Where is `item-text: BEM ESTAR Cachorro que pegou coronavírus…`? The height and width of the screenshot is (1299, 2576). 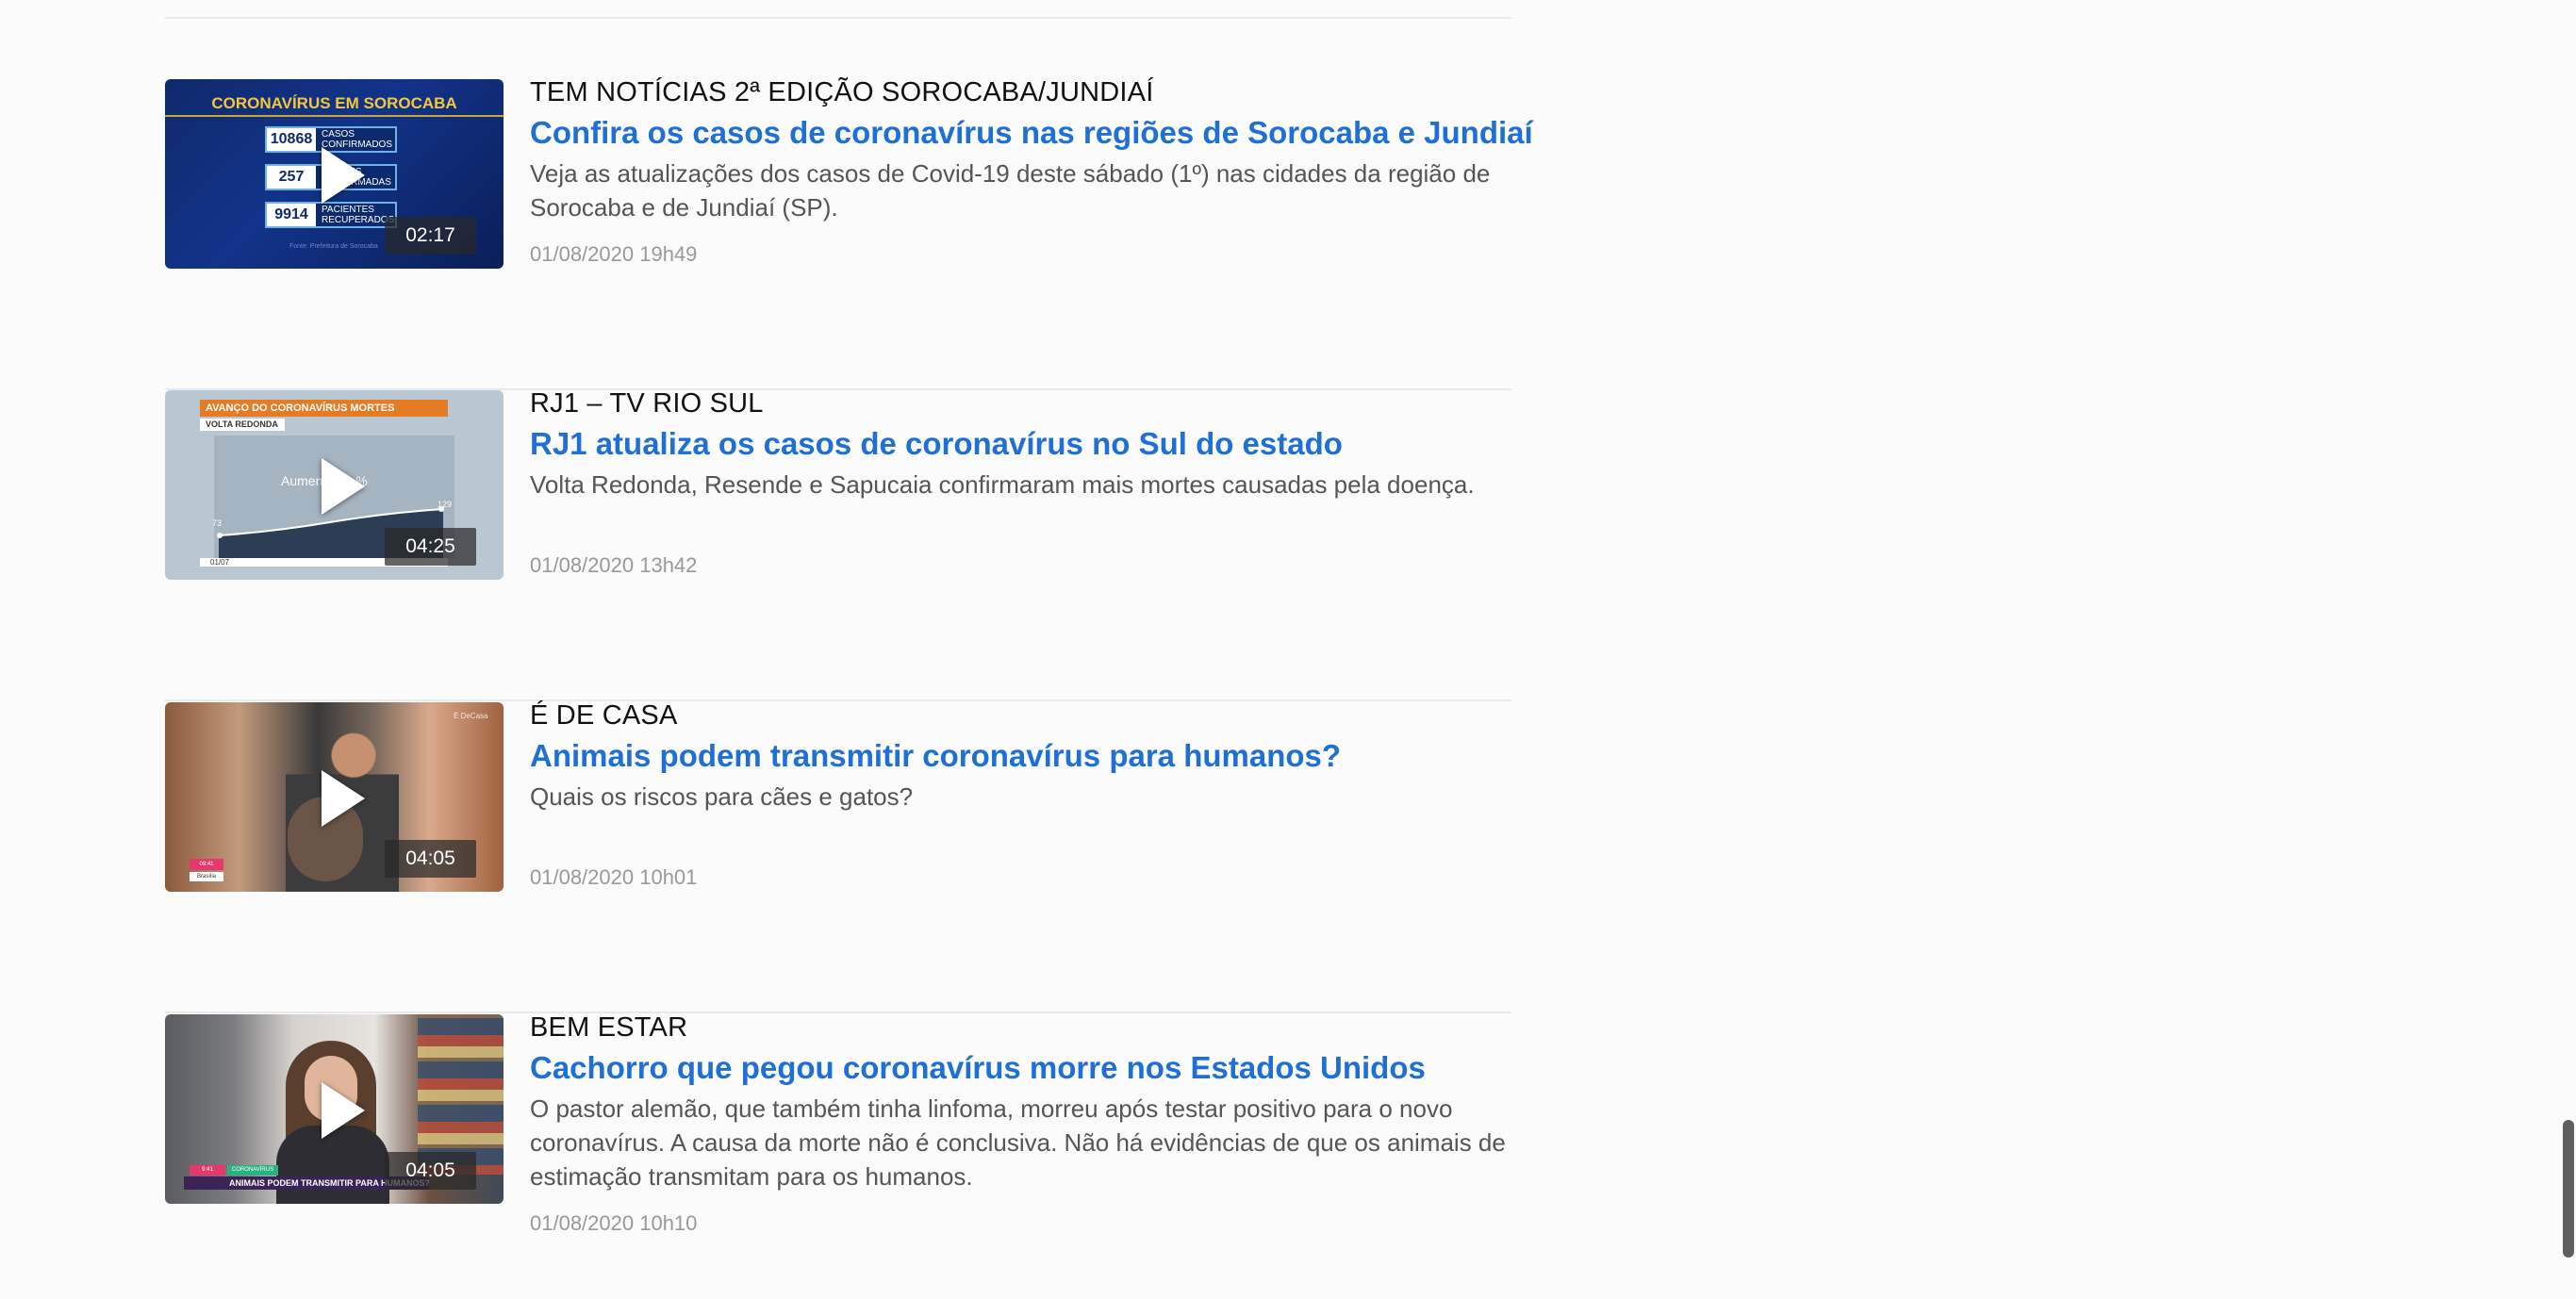 item-text: BEM ESTAR Cachorro que pegou coronavírus… is located at coordinates (1022, 1101).